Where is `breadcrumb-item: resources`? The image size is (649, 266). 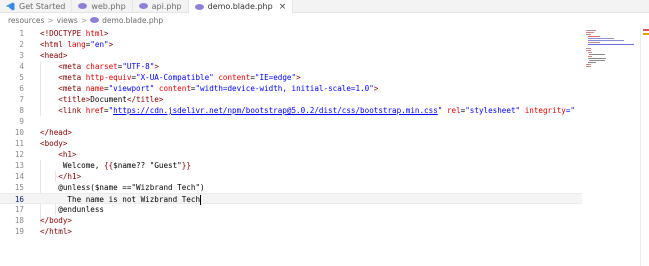
breadcrumb-item: resources is located at coordinates (26, 20).